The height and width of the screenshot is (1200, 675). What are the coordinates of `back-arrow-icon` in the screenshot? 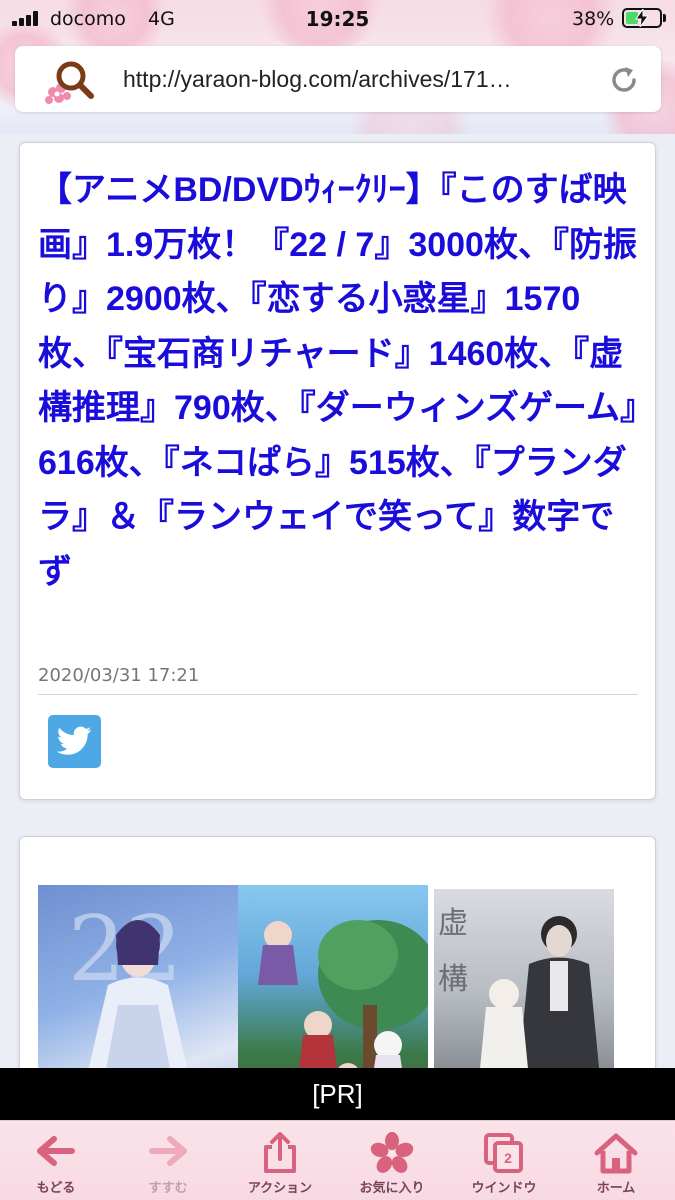 It's located at (56, 1151).